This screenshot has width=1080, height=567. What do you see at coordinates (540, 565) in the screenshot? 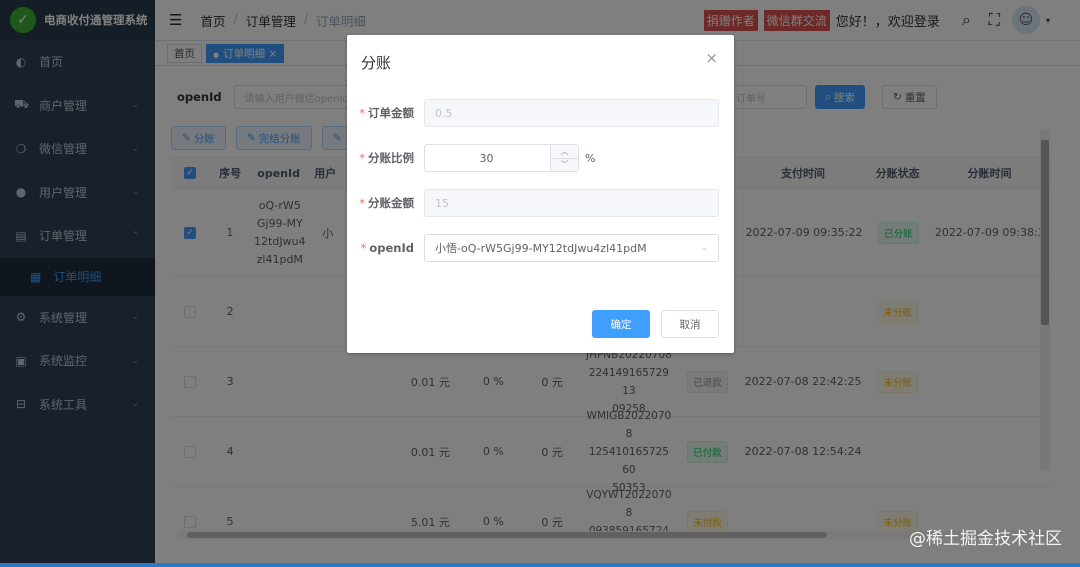
I see `bottom-bar` at bounding box center [540, 565].